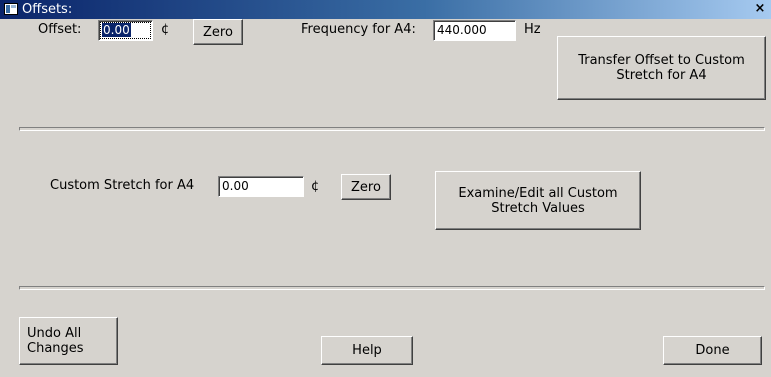 The height and width of the screenshot is (377, 771). I want to click on undo-all-changes-button: Undo All Changes, so click(68, 341).